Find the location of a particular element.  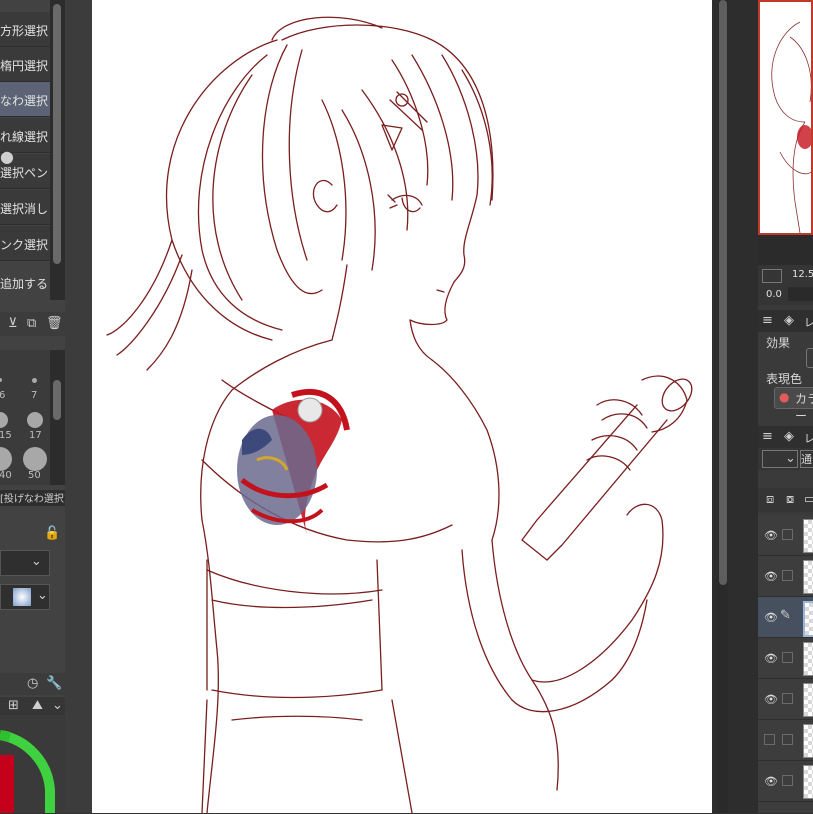

antialias-select: ⌄ is located at coordinates (25, 597).